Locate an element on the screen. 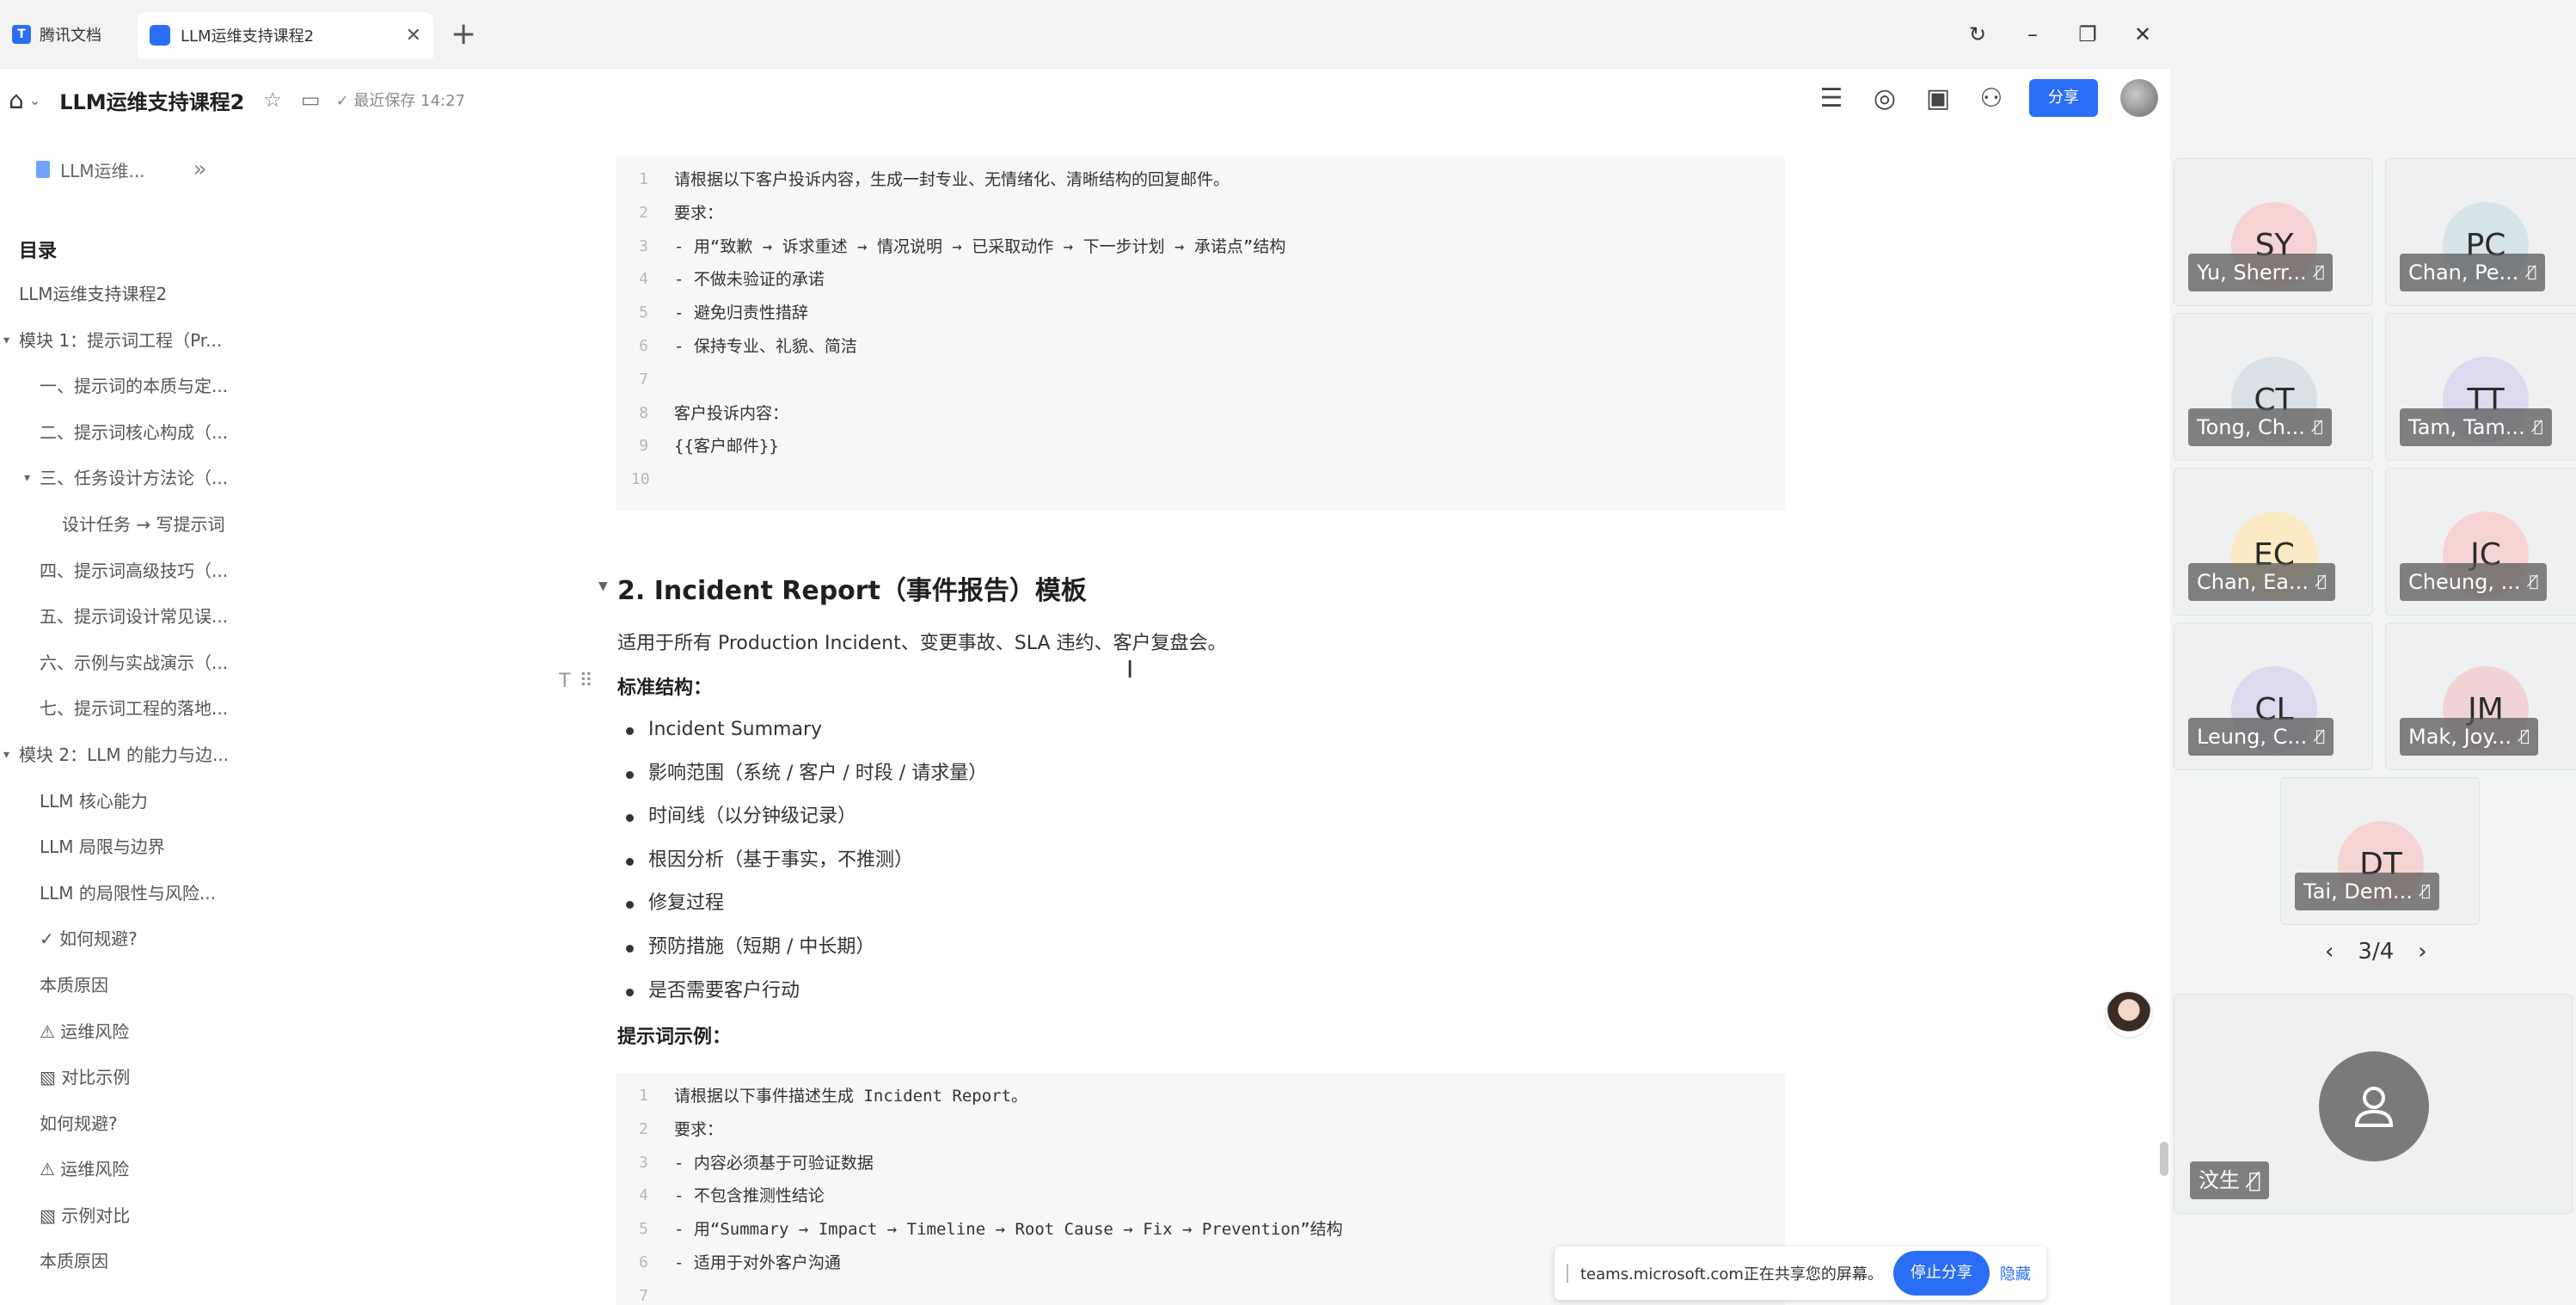 Image resolution: width=2576 pixels, height=1305 pixels. line-number: 9 is located at coordinates (643, 446).